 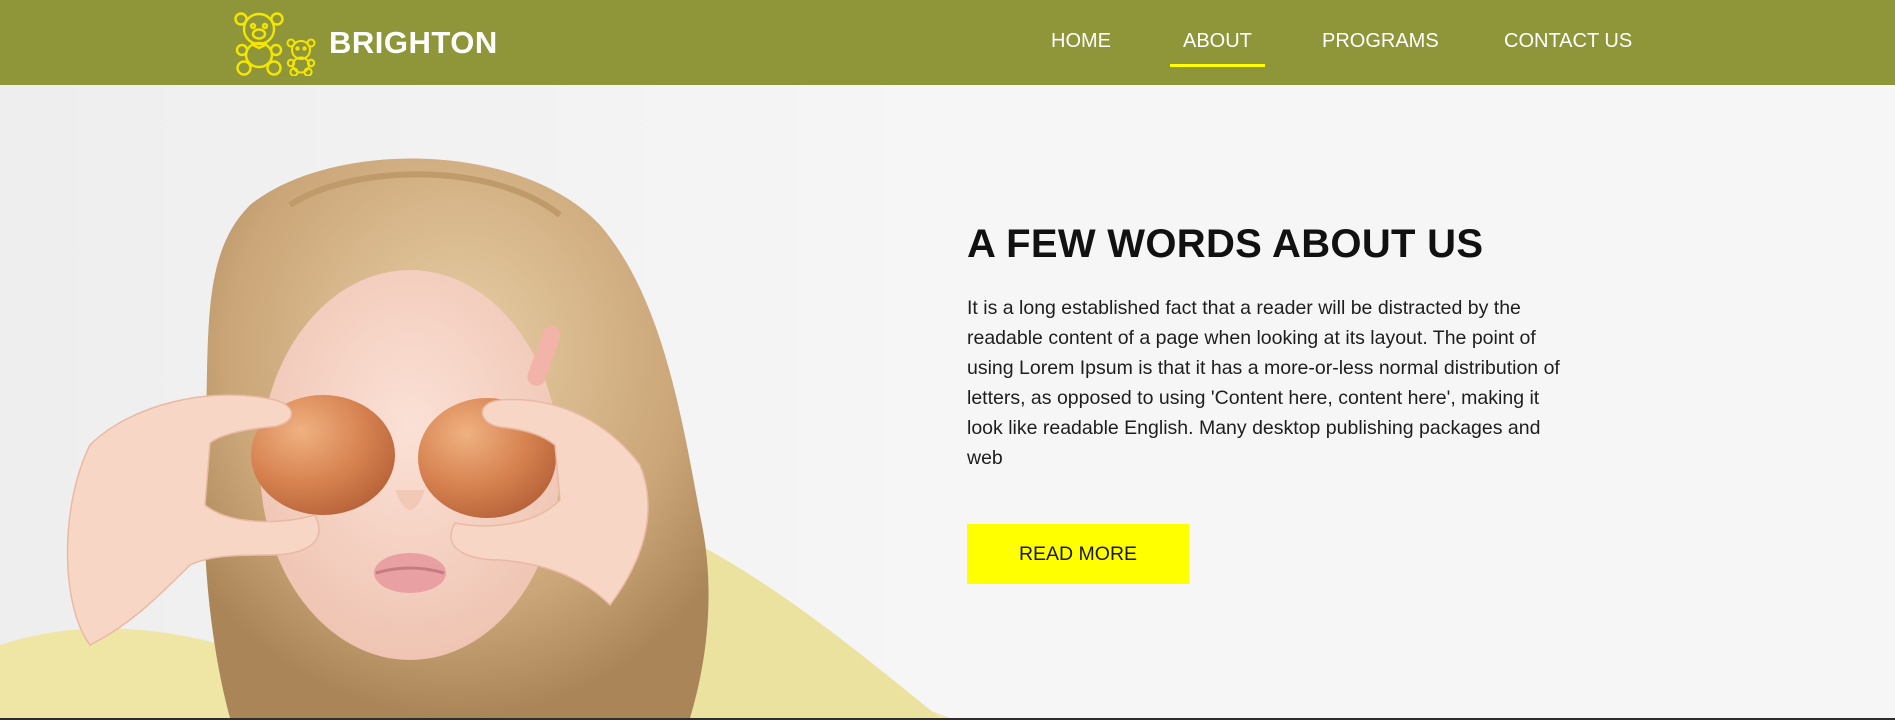 I want to click on nav-programs: PROGRAMS, so click(x=1380, y=41).